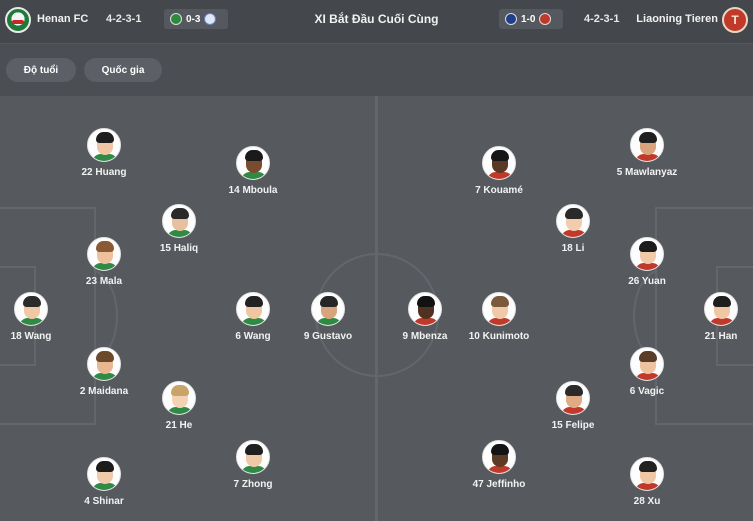 The image size is (753, 521). What do you see at coordinates (647, 281) in the screenshot?
I see `player-name: 26 Yuan` at bounding box center [647, 281].